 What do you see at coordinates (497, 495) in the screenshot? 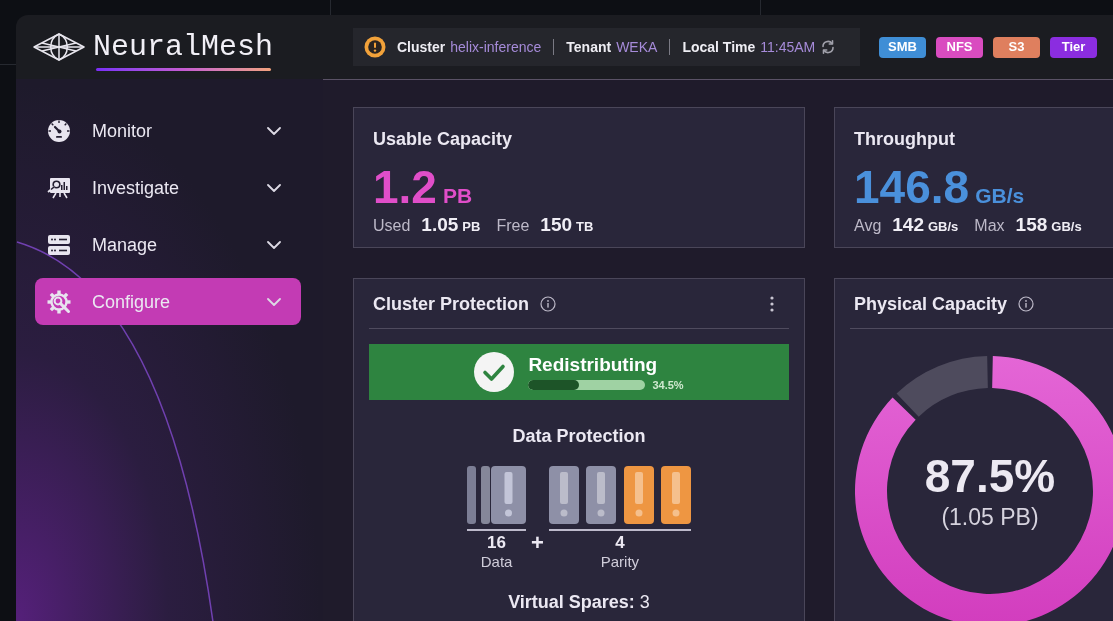
I see `drive-stack-icon` at bounding box center [497, 495].